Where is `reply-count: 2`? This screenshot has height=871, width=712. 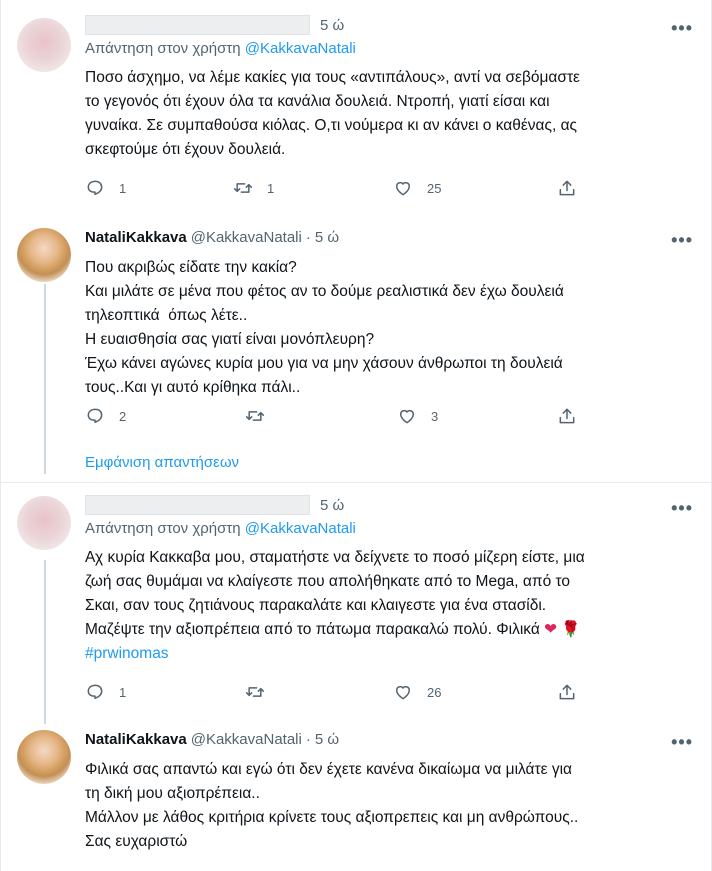 reply-count: 2 is located at coordinates (123, 416).